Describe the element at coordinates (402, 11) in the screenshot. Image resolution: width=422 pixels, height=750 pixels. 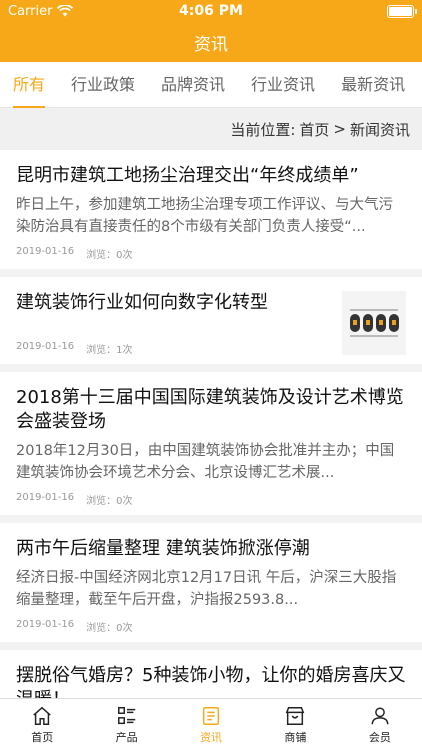
I see `battery-icon` at that location.